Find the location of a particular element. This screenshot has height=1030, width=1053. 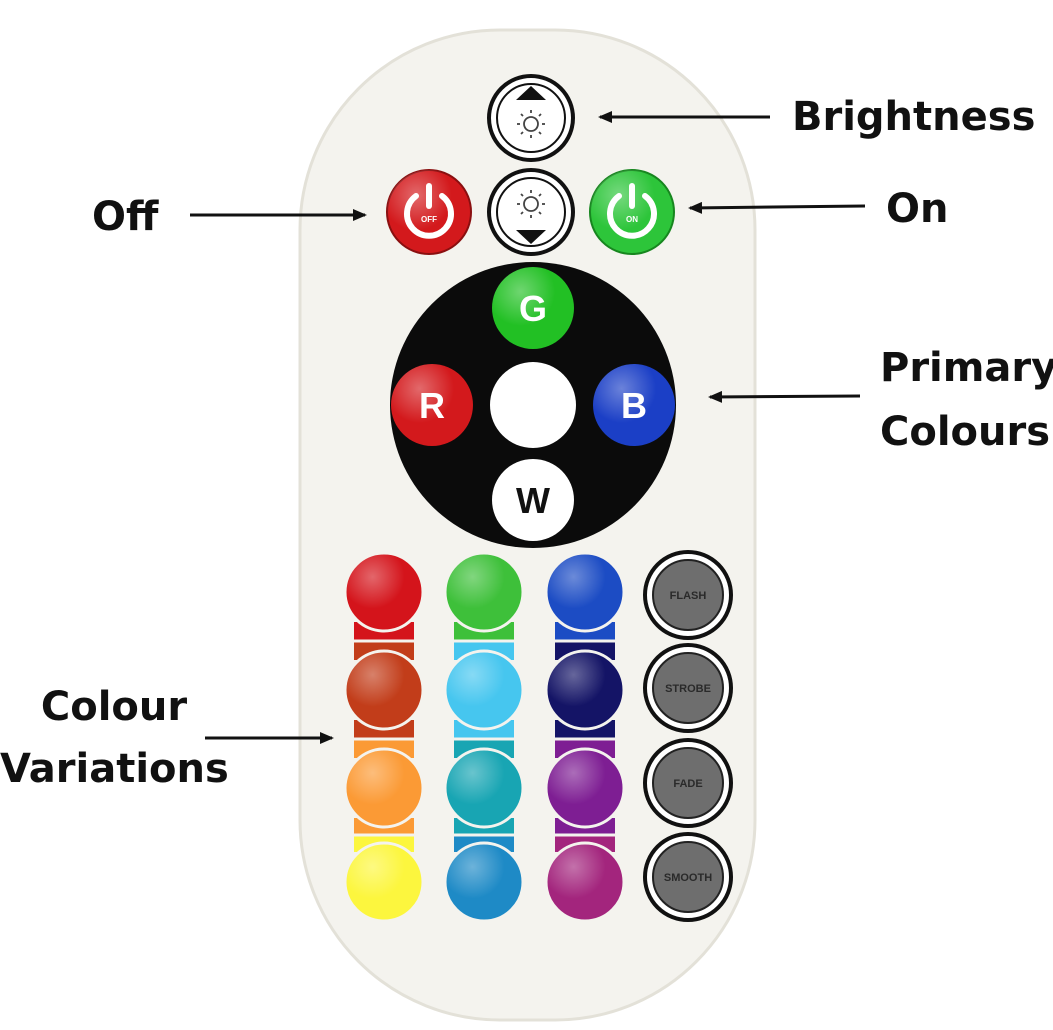

label-colour: Colour is located at coordinates (114, 707).